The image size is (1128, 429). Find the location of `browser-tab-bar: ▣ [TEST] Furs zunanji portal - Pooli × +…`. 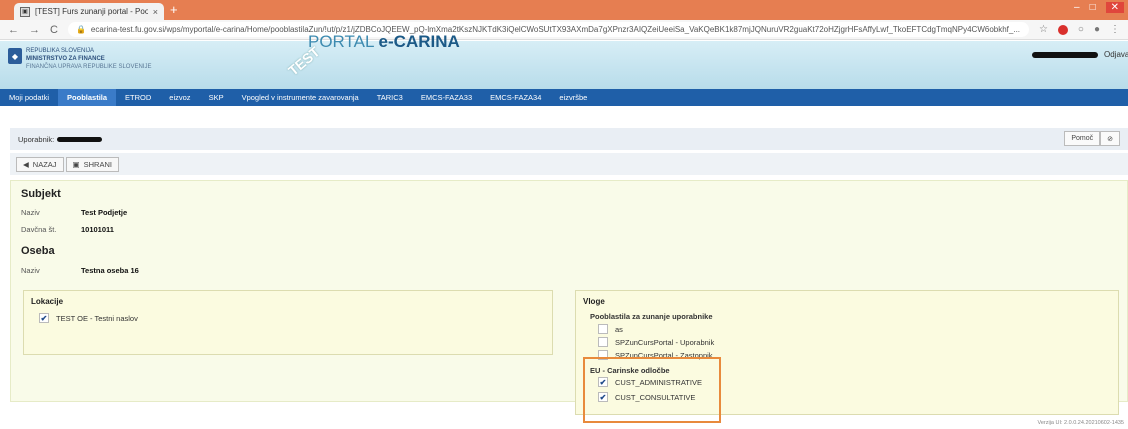

browser-tab-bar: ▣ [TEST] Furs zunanji portal - Pooli × +… is located at coordinates (564, 10).